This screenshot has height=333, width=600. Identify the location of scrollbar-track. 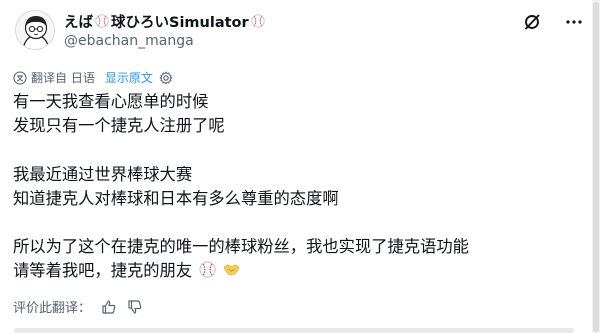
(596, 166).